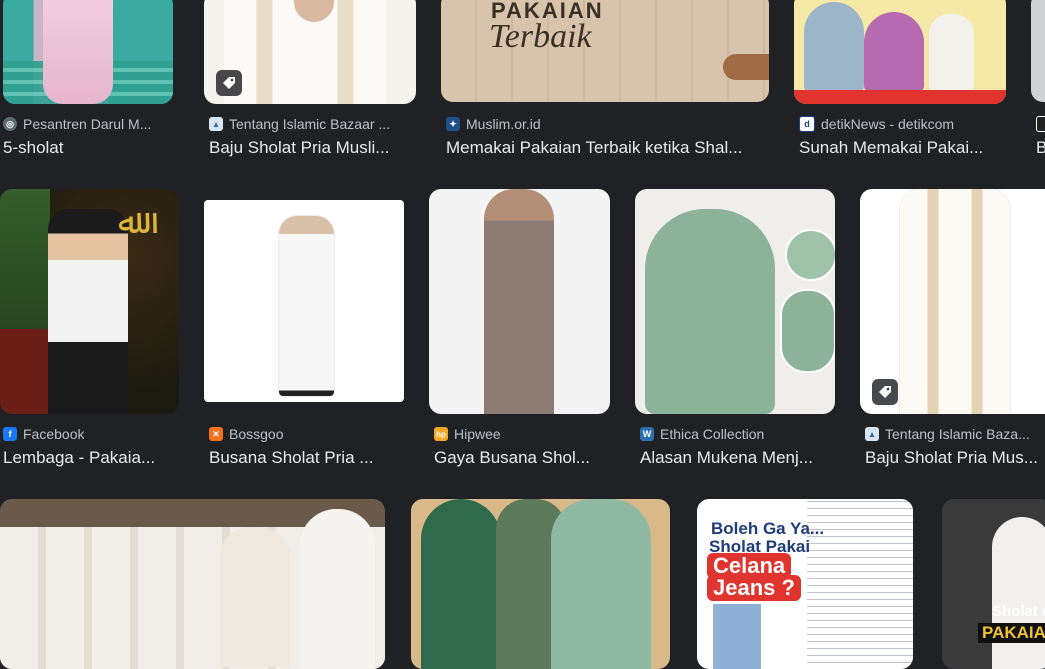  What do you see at coordinates (88, 148) in the screenshot?
I see `image-title-1: 5-sholat` at bounding box center [88, 148].